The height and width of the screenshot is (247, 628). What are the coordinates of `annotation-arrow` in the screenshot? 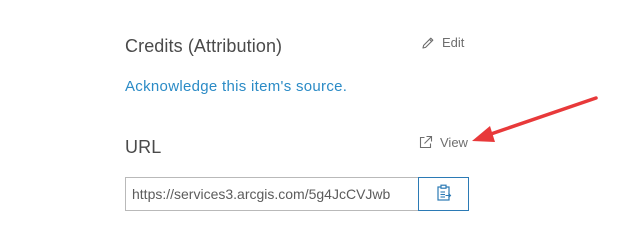 It's located at (535, 119).